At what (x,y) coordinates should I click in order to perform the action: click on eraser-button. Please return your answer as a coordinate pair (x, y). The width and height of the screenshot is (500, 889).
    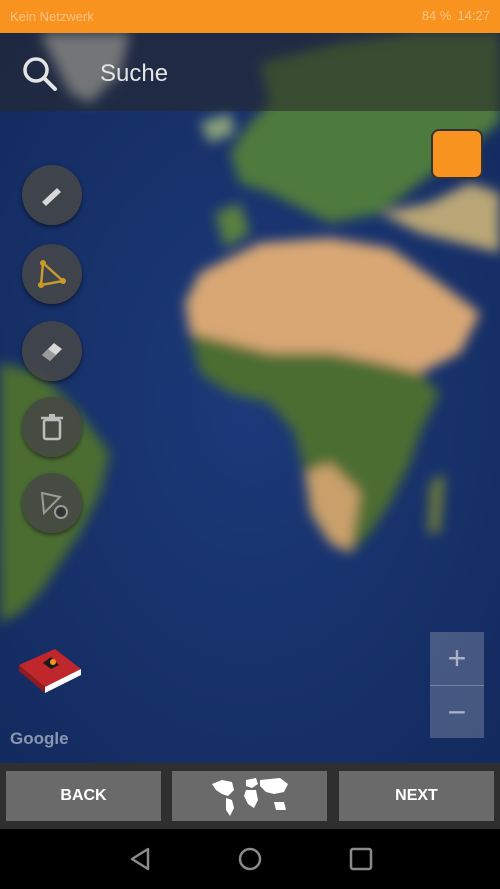
    Looking at the image, I should click on (52, 351).